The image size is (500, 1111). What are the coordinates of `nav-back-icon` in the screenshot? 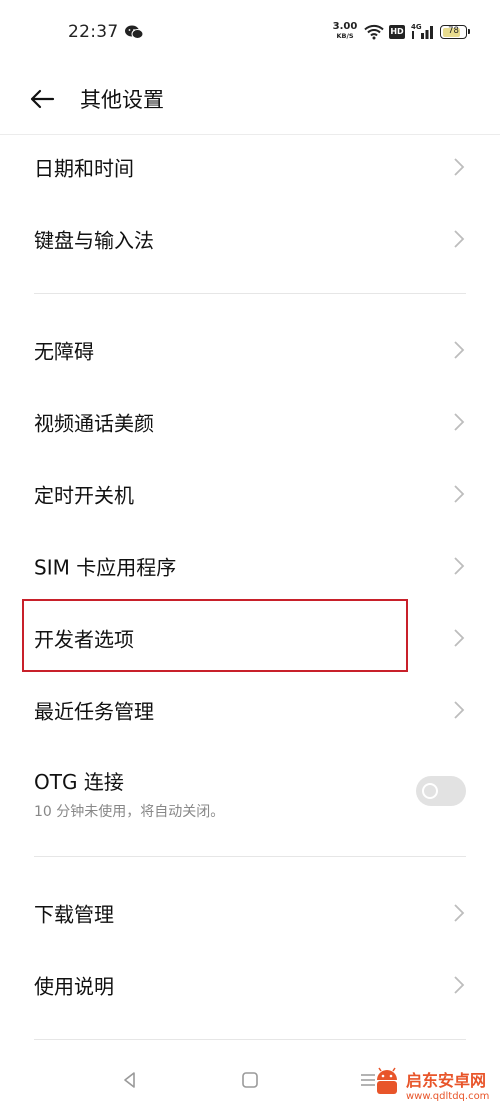 It's located at (130, 1080).